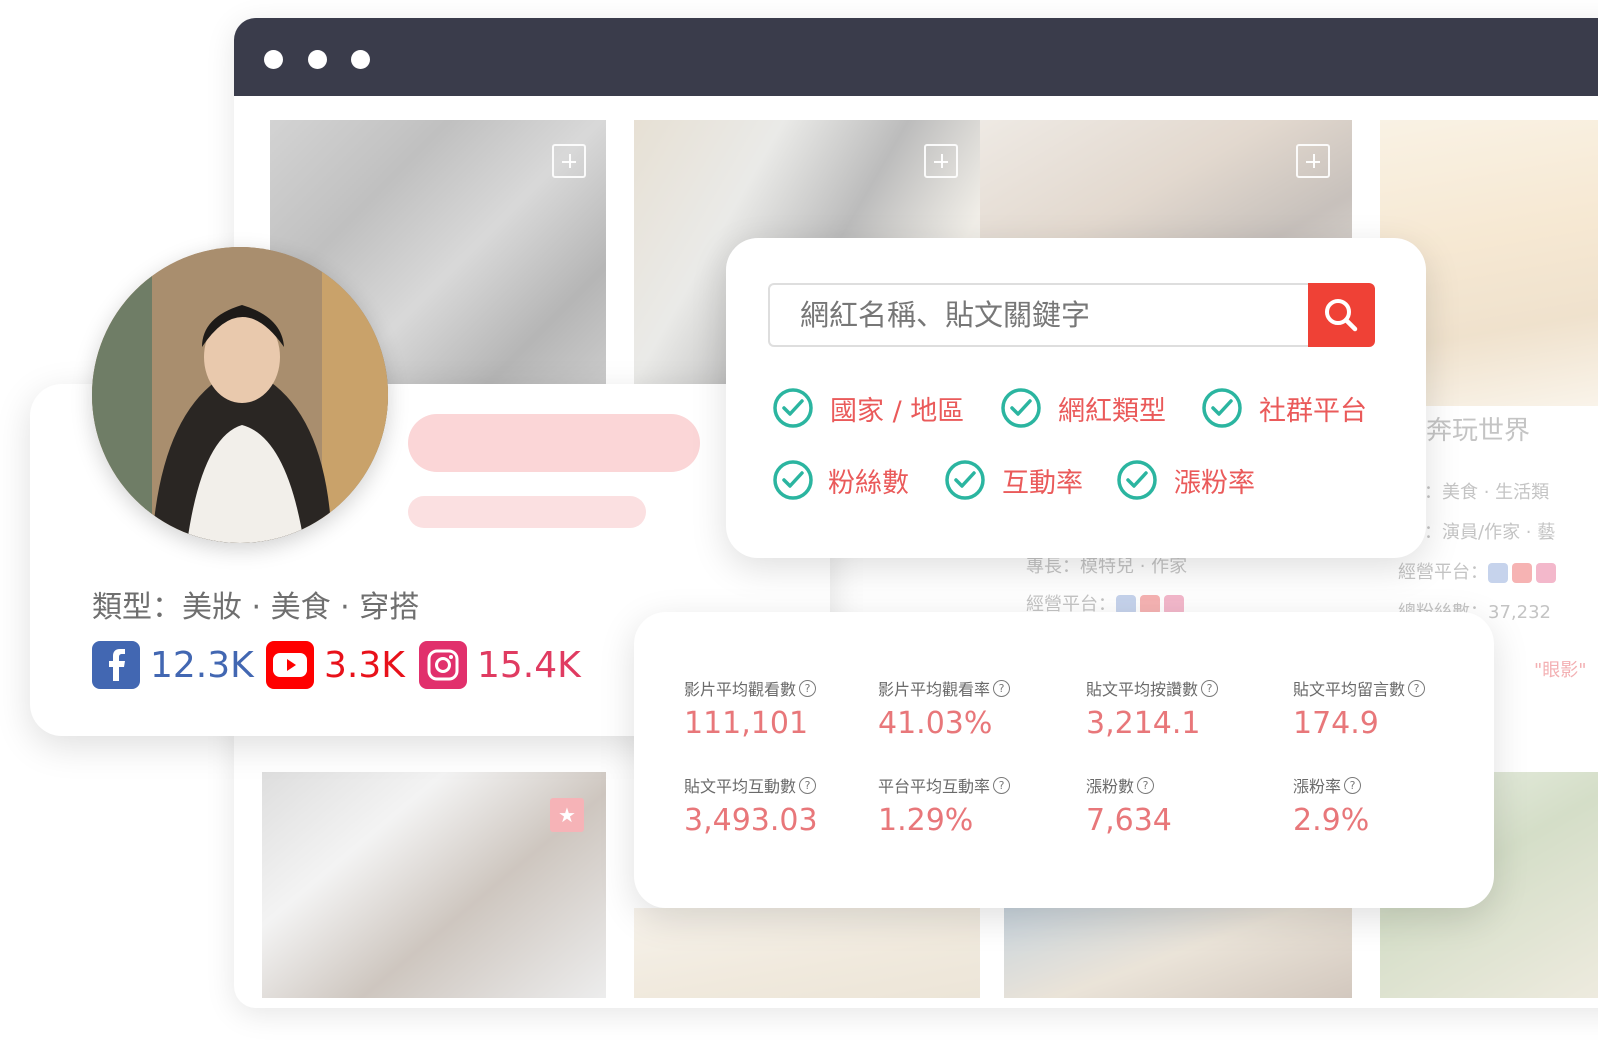  I want to click on avatar, so click(240, 395).